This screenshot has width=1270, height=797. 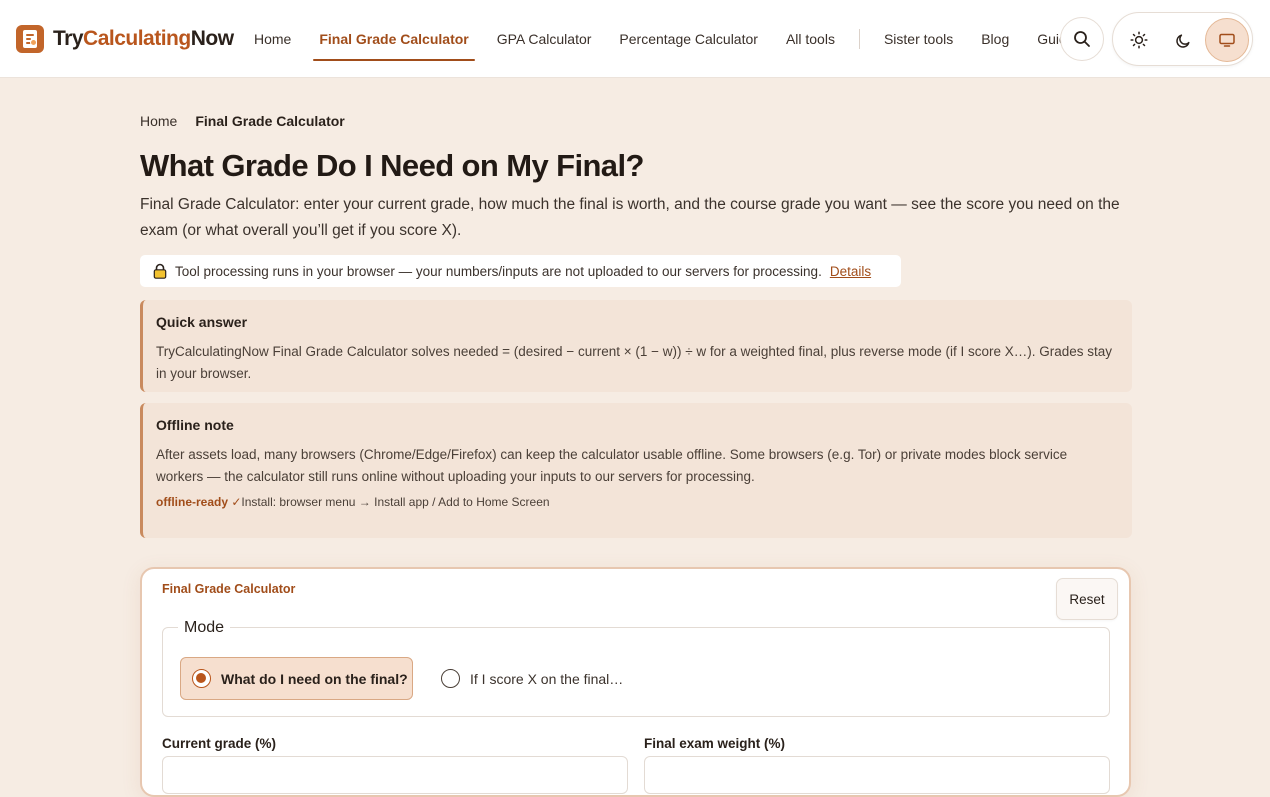 What do you see at coordinates (918, 39) in the screenshot?
I see `nav-sister-tools: Sister tools` at bounding box center [918, 39].